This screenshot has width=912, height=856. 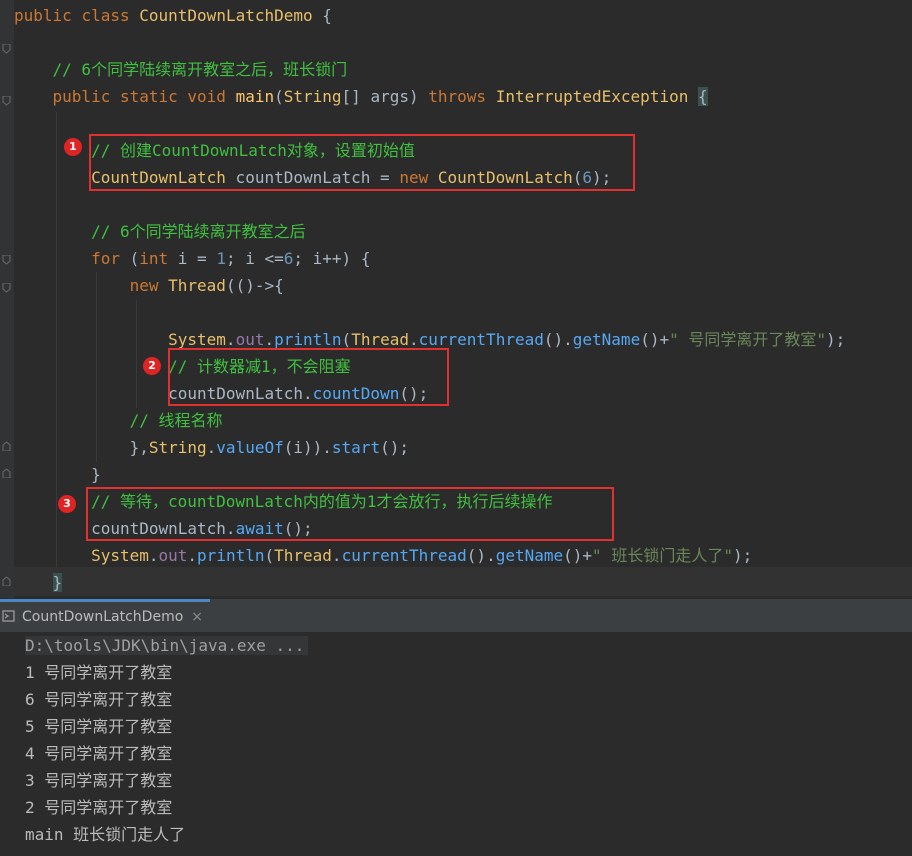 I want to click on code-line-closing-brace: }, so click(x=57, y=582).